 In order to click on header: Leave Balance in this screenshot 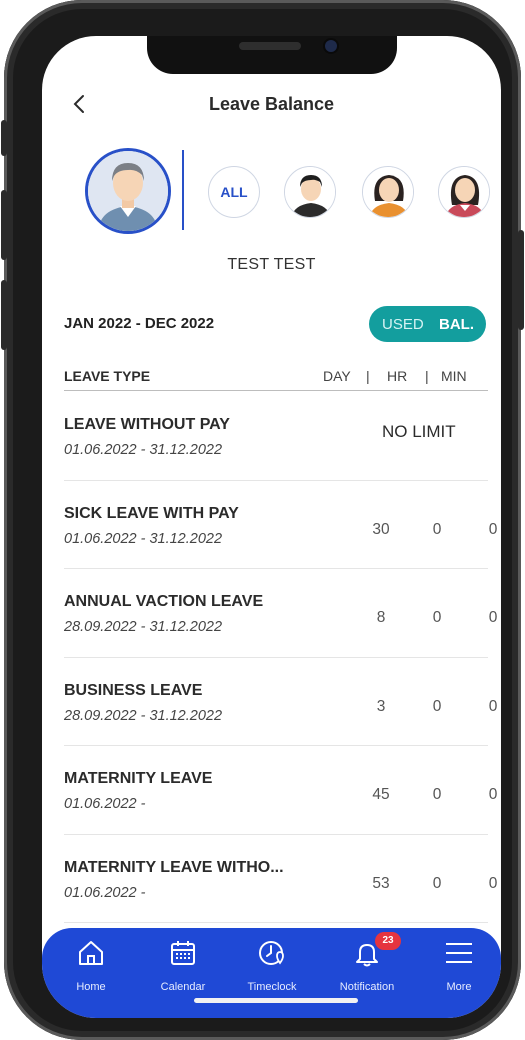, I will do `click(271, 104)`.